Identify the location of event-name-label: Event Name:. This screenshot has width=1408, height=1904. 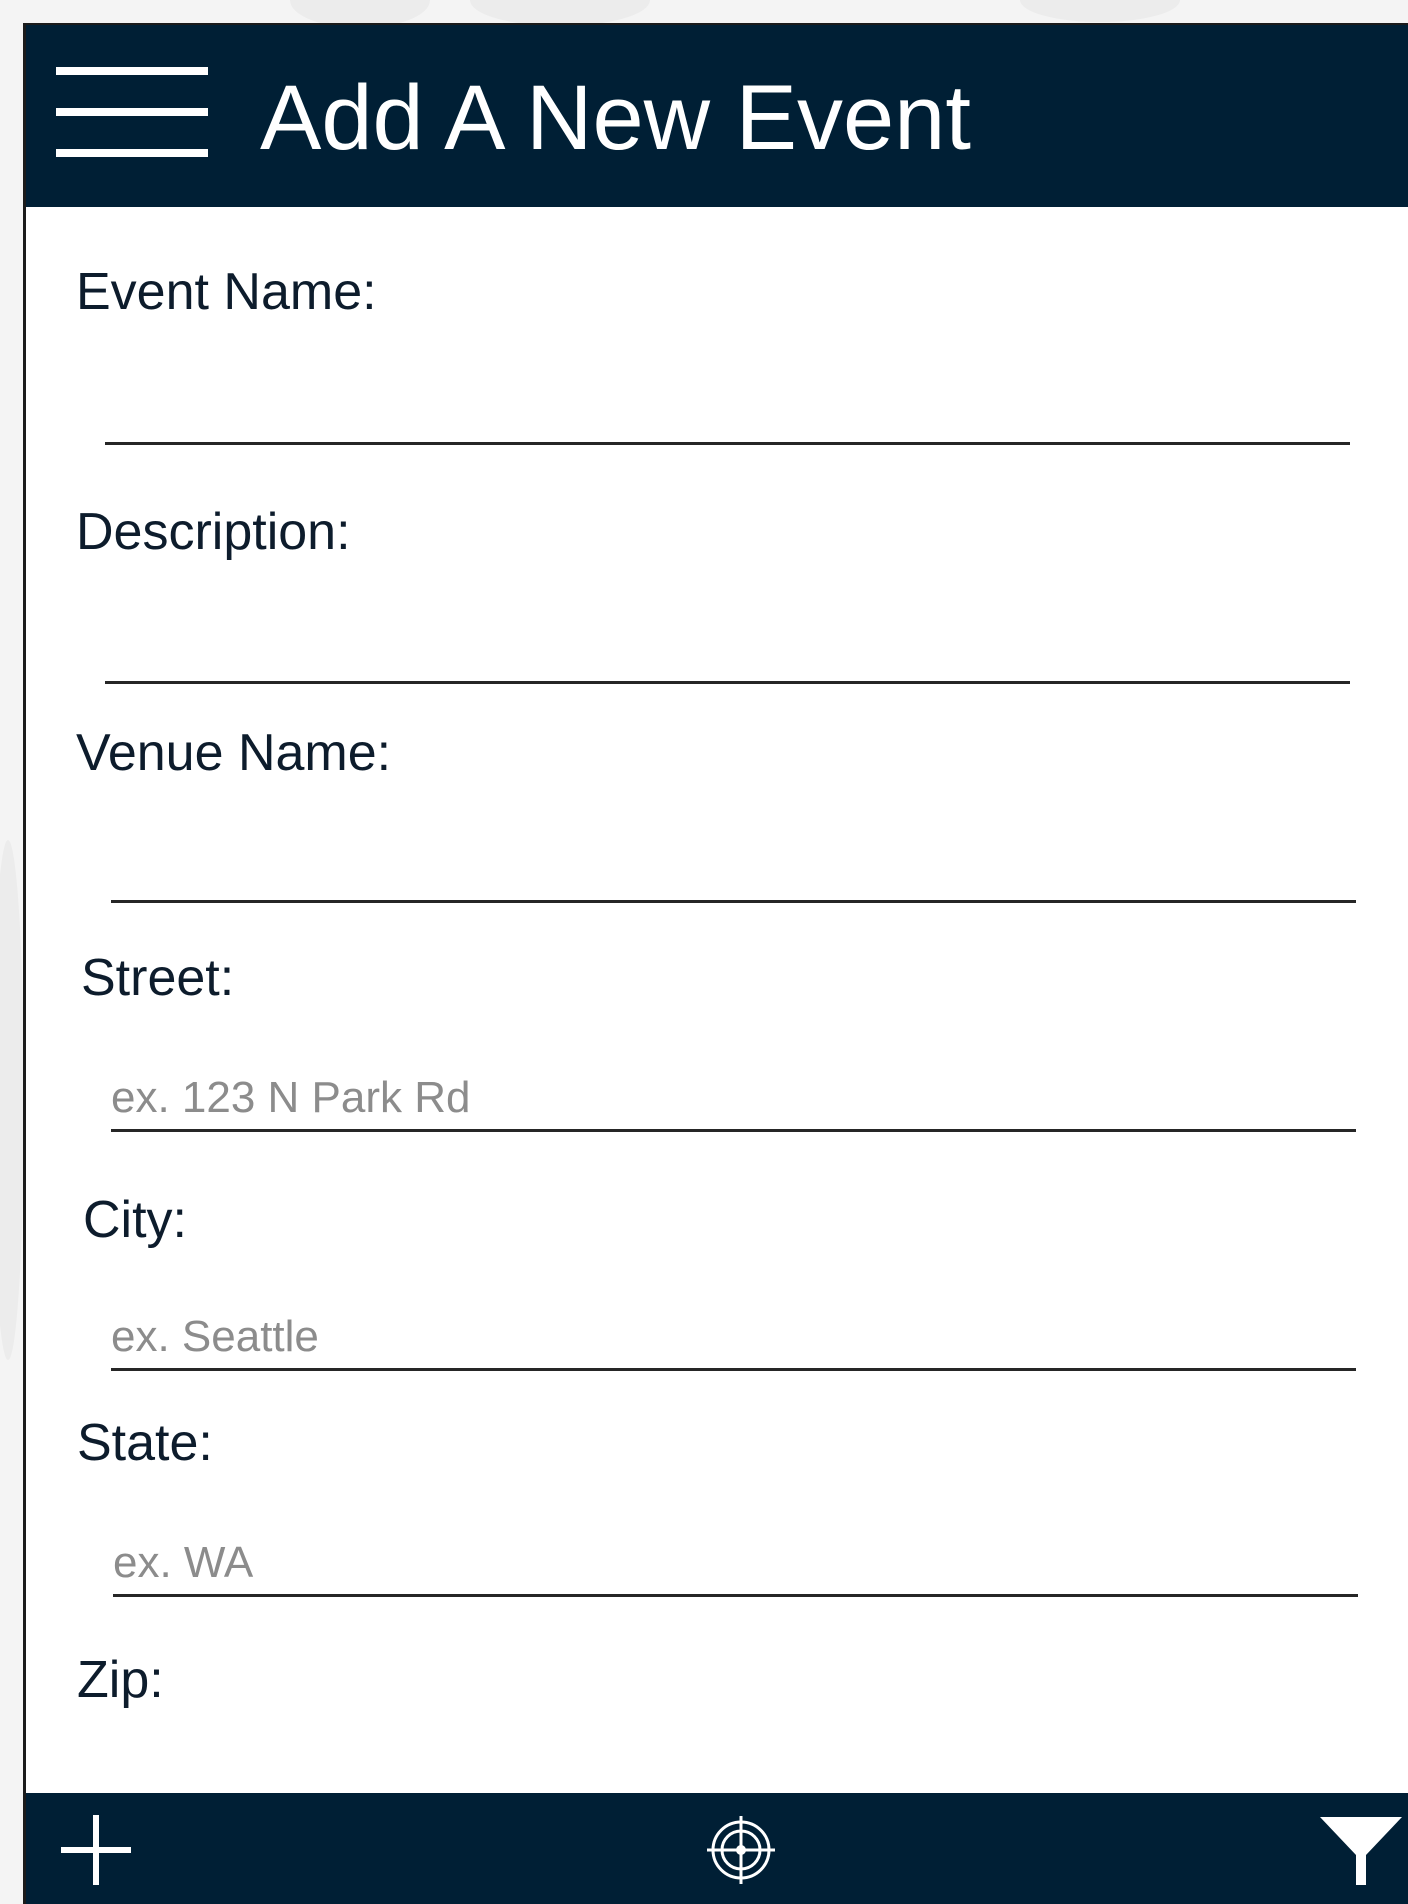
(226, 292).